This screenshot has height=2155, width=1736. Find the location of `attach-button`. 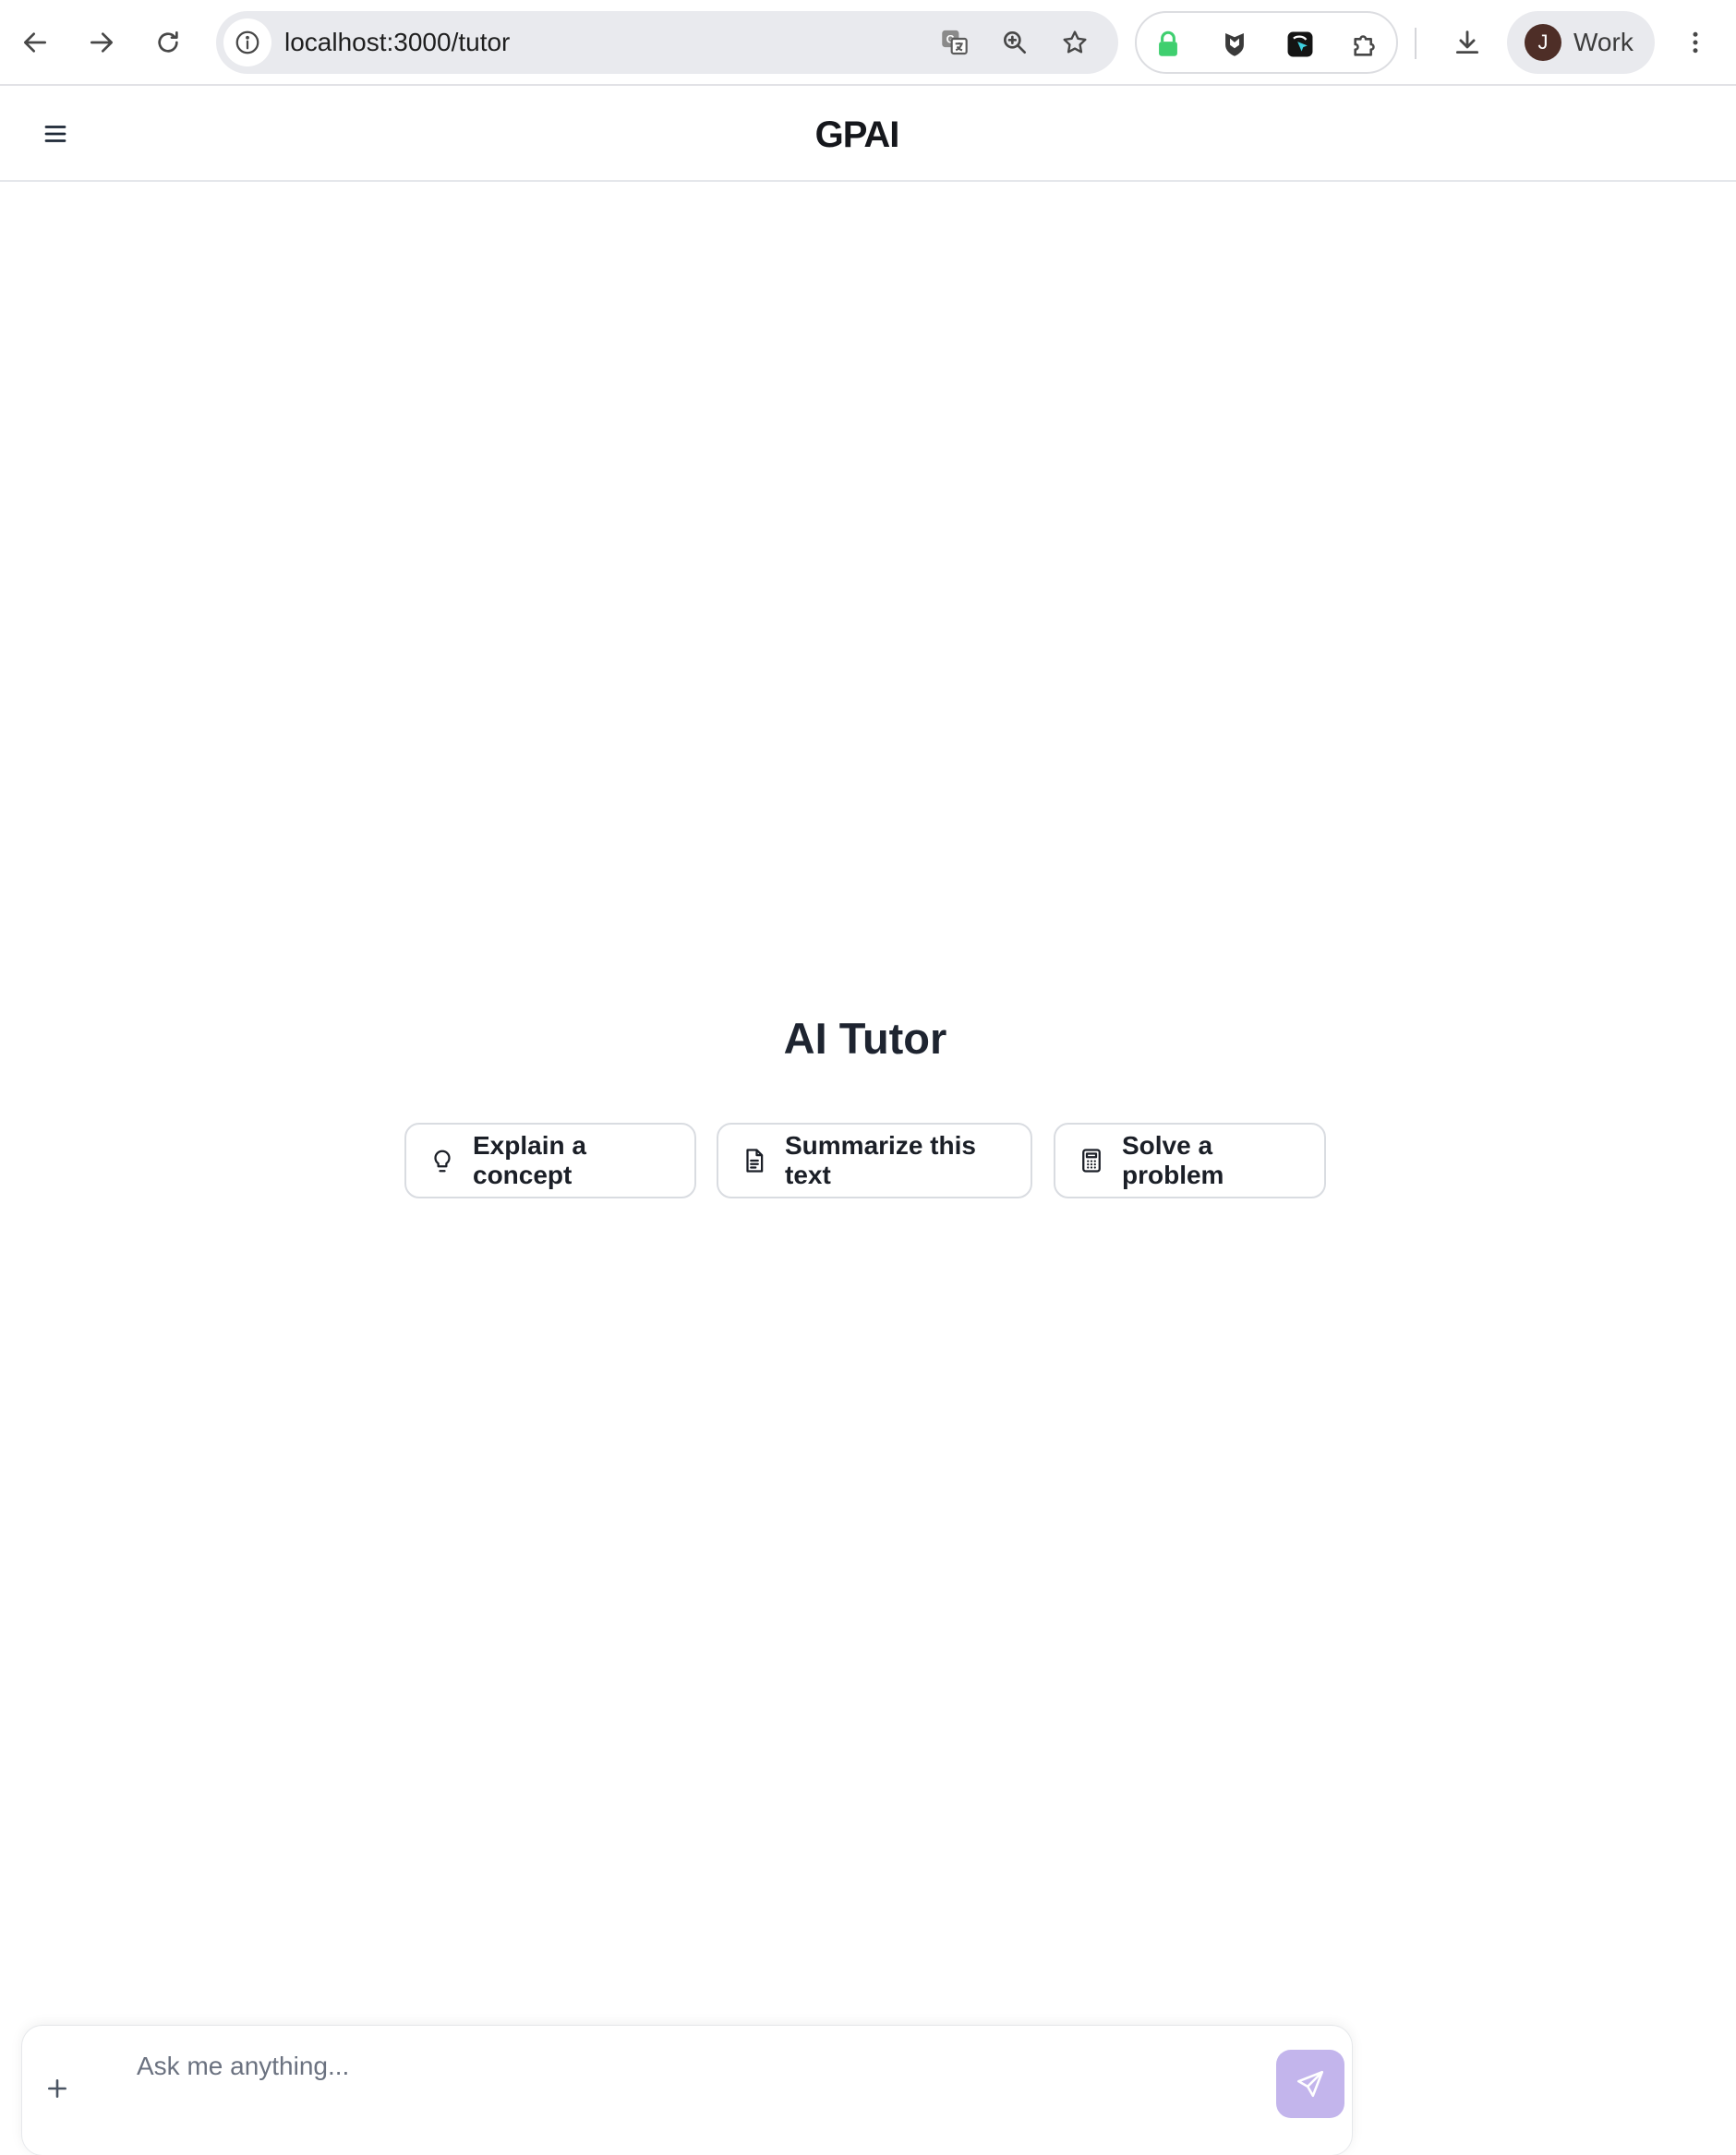

attach-button is located at coordinates (58, 2089).